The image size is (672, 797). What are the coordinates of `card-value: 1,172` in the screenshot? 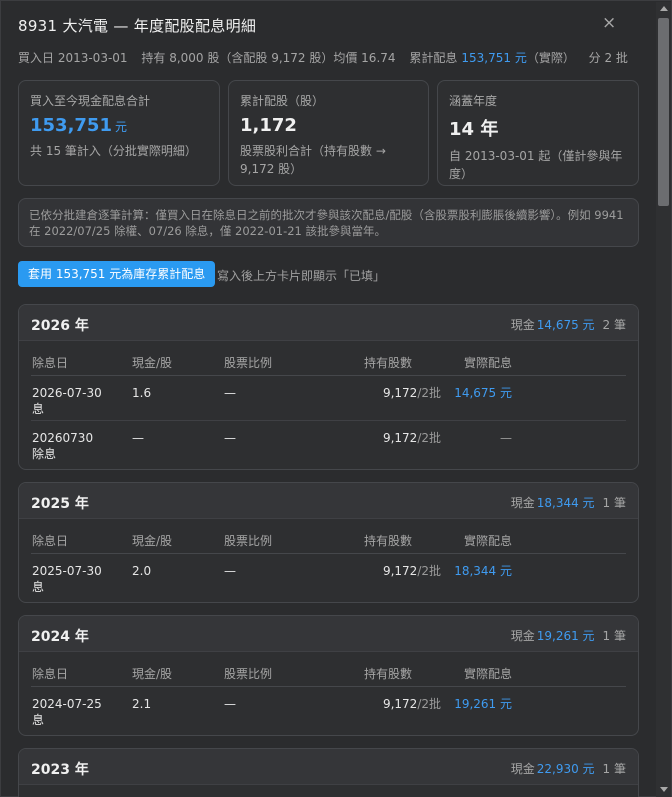 It's located at (268, 125).